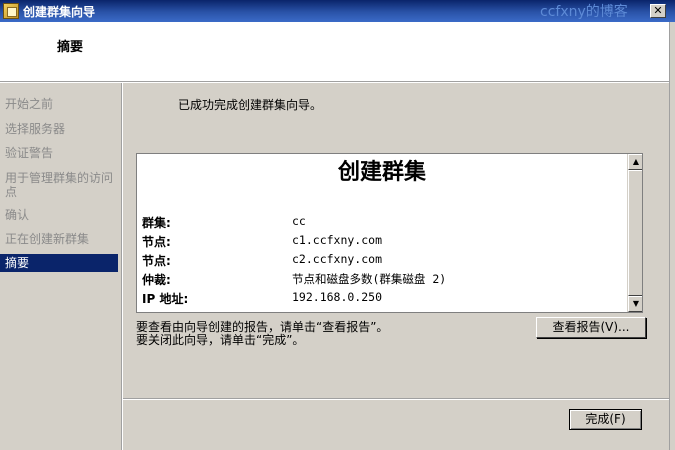 The width and height of the screenshot is (675, 450). I want to click on title-bar: 创建群集向导 ccfxny的博客 ✕, so click(337, 11).